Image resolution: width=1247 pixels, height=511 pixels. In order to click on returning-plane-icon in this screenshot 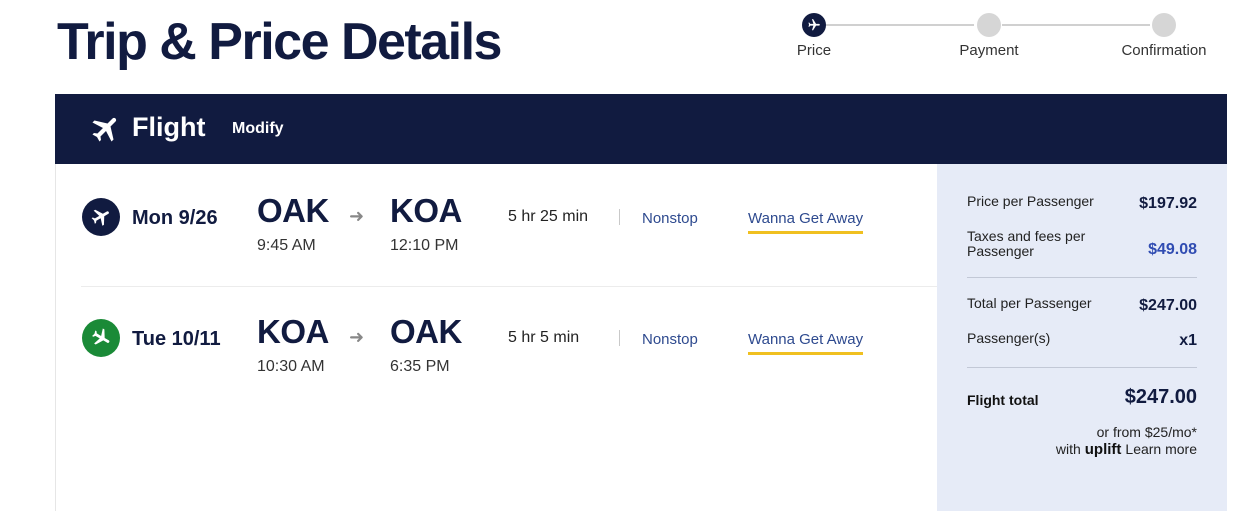, I will do `click(101, 338)`.